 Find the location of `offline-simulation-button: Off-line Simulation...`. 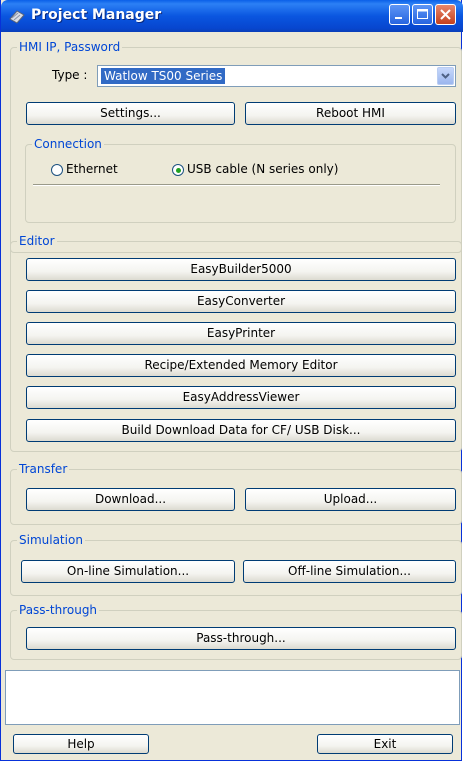

offline-simulation-button: Off-line Simulation... is located at coordinates (349, 571).